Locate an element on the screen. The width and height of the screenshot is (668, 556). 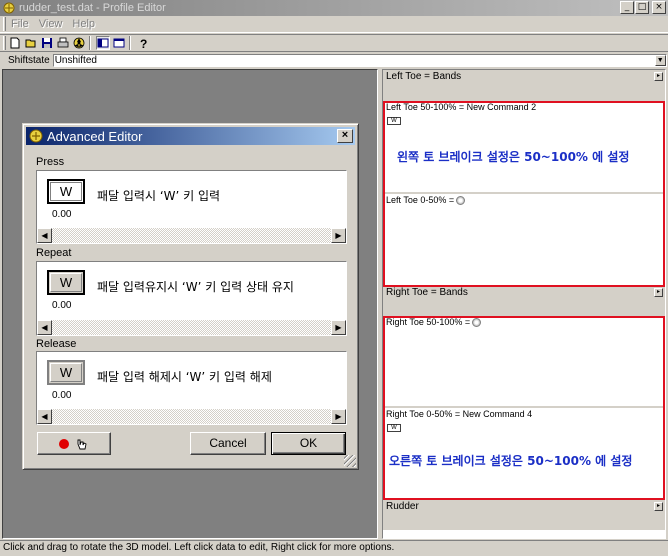
radiation-icon is located at coordinates (79, 43).